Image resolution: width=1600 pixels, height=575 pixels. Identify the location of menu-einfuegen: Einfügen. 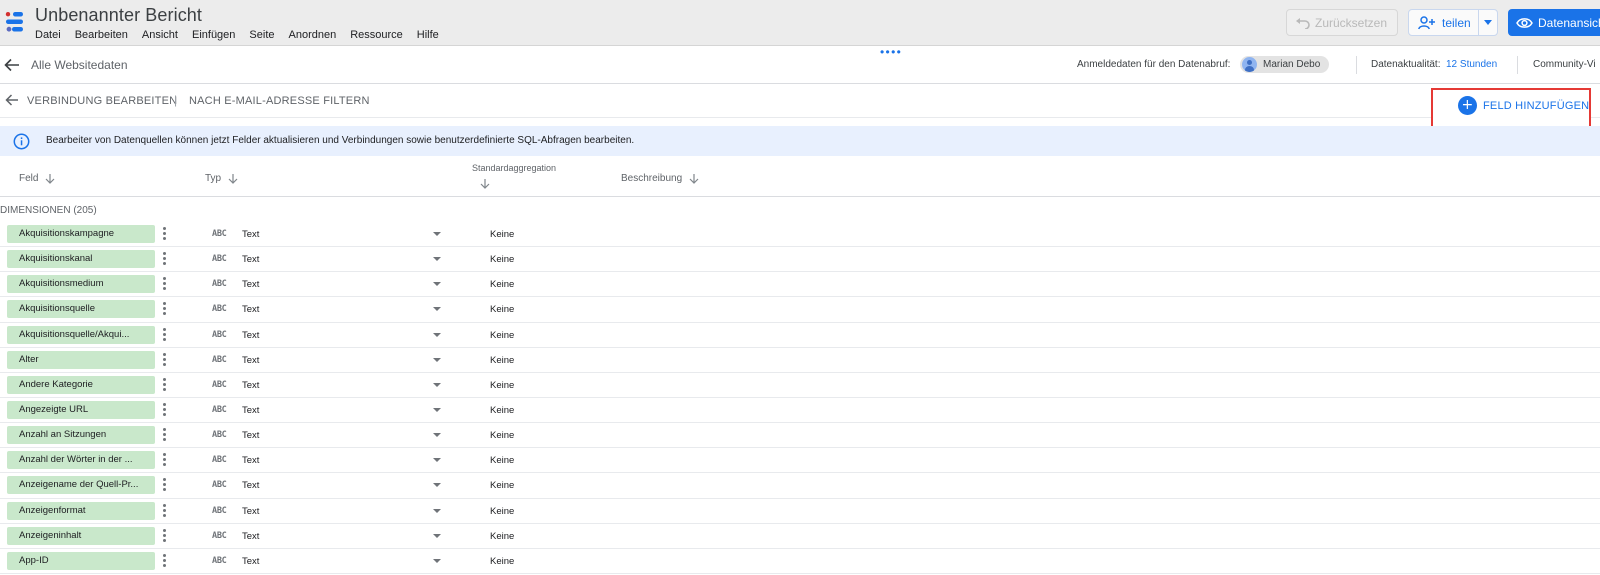
(213, 35).